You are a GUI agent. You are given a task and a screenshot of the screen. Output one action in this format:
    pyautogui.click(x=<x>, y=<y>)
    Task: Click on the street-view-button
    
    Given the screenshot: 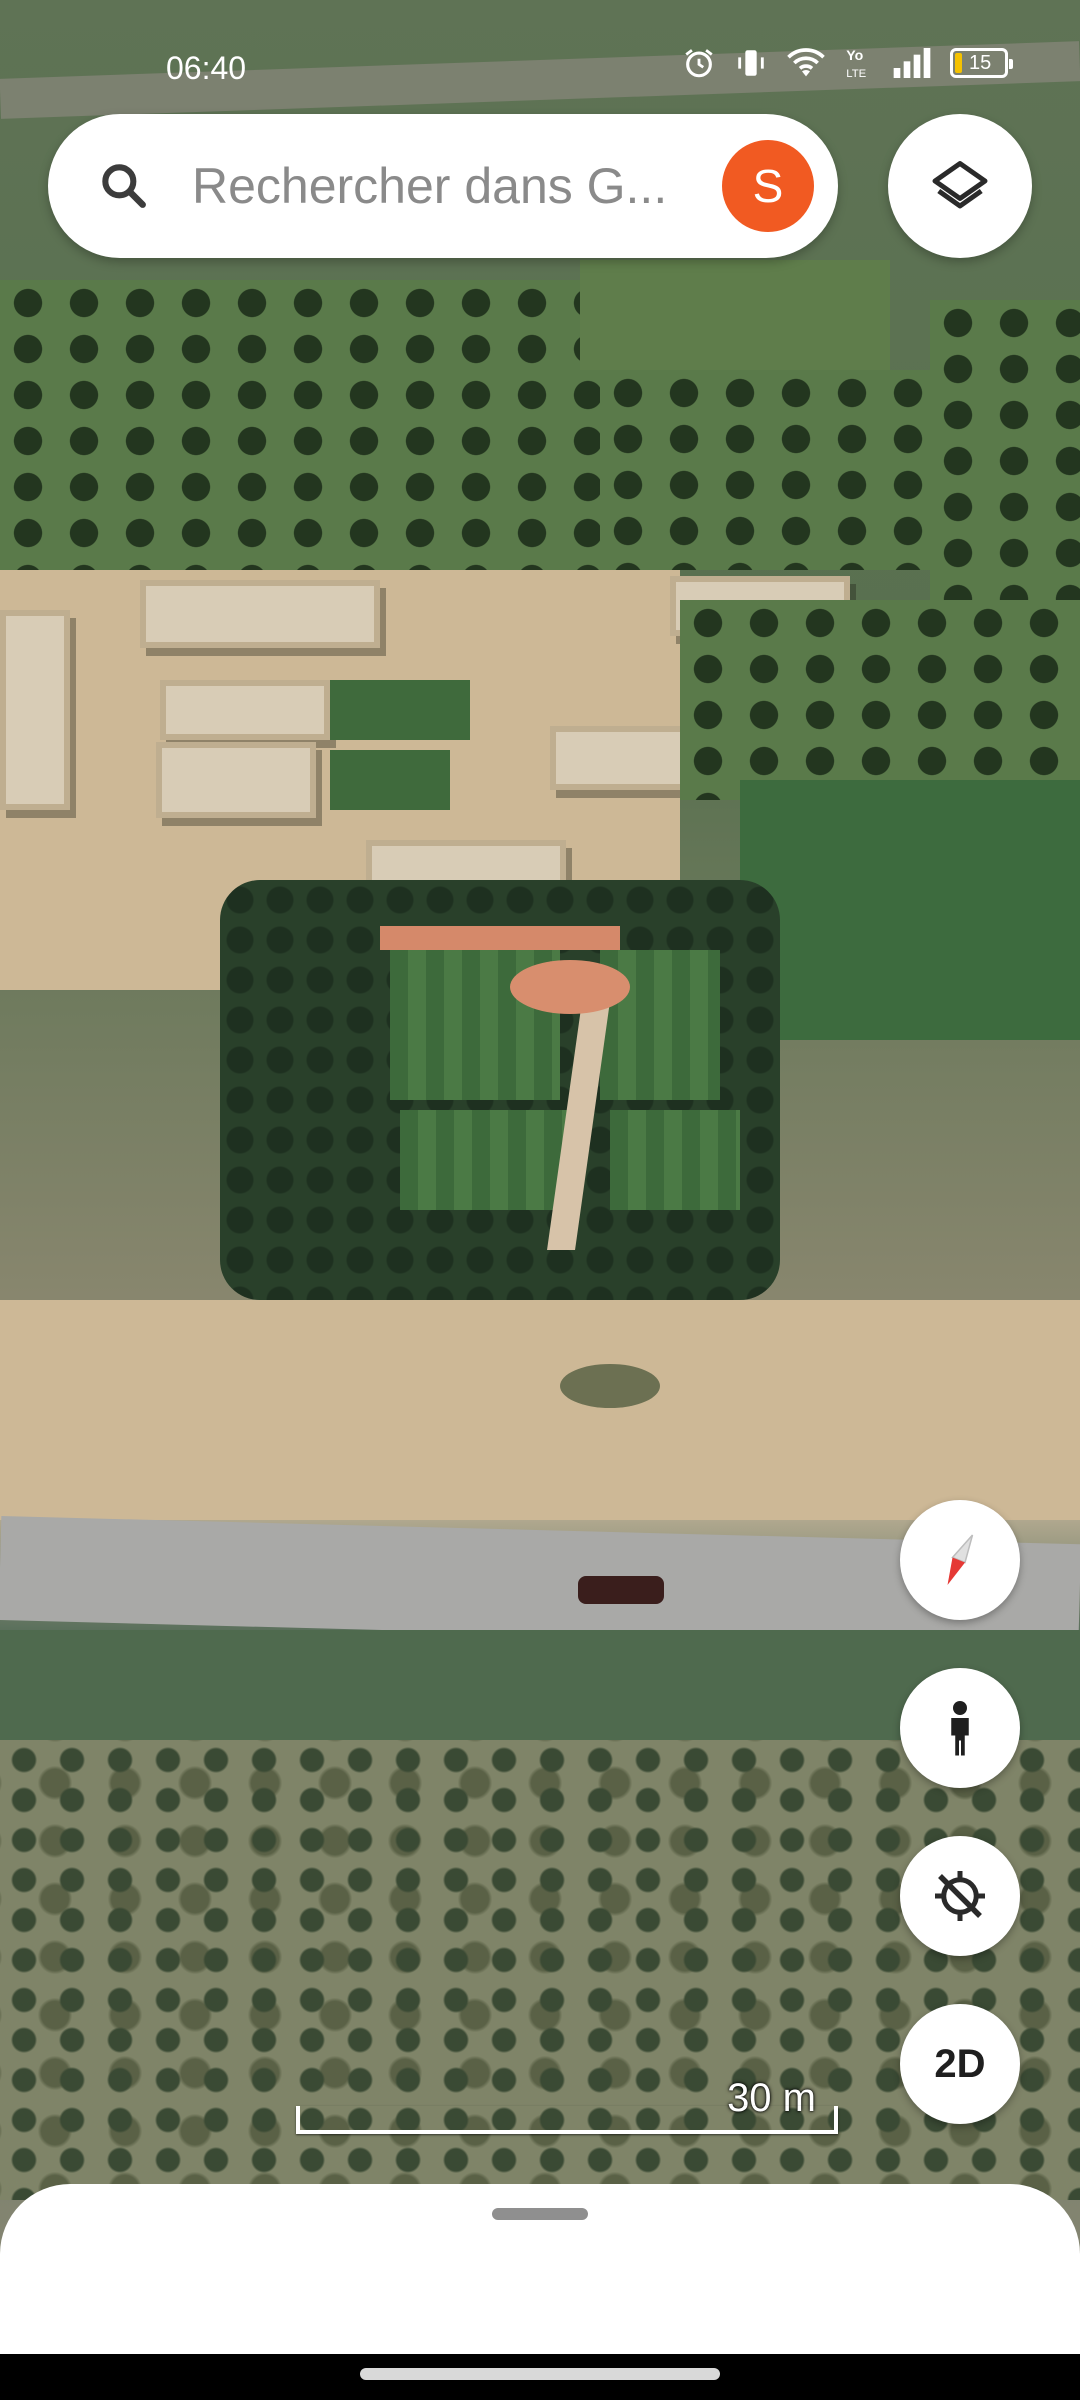 What is the action you would take?
    pyautogui.click(x=960, y=1728)
    